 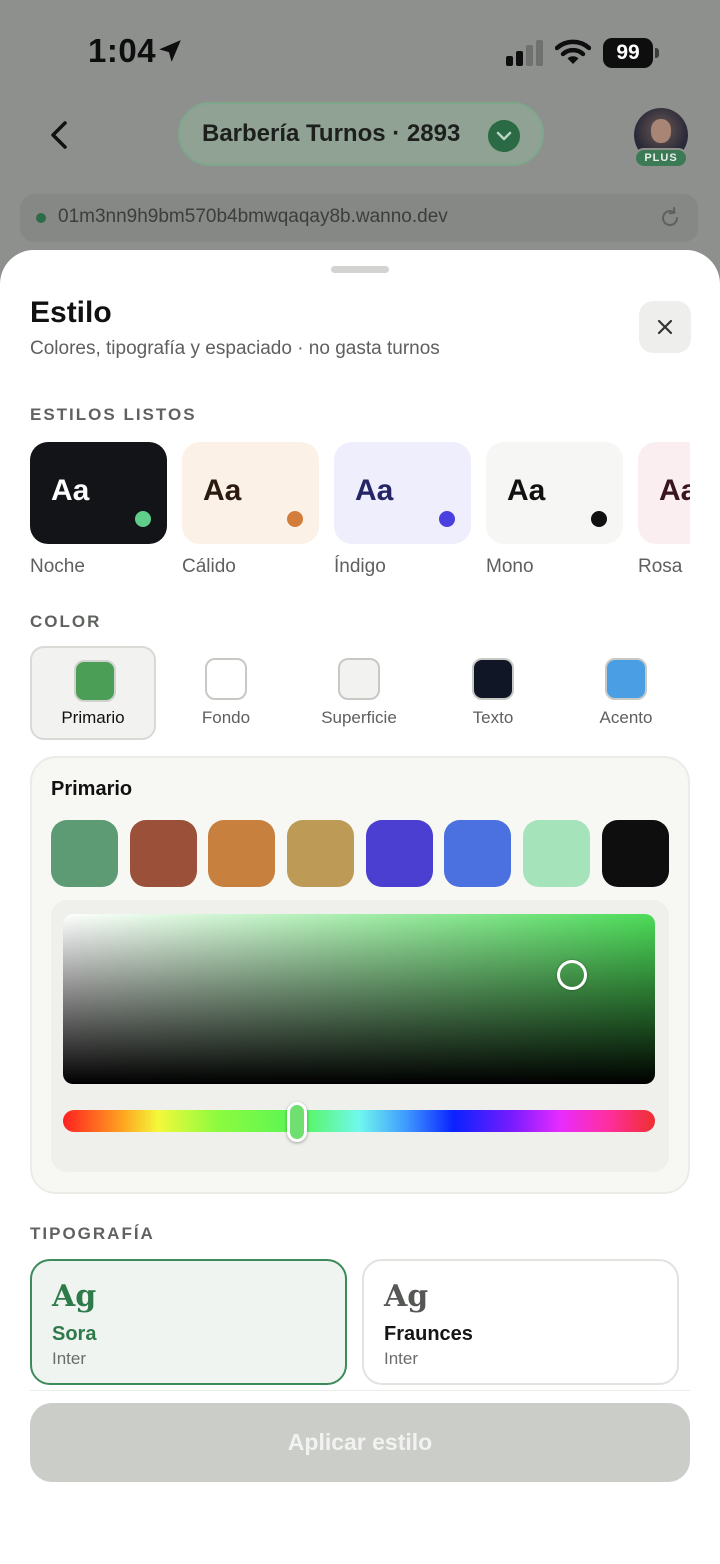 I want to click on font-option-sora: Ag Sora Inter, so click(x=188, y=1322).